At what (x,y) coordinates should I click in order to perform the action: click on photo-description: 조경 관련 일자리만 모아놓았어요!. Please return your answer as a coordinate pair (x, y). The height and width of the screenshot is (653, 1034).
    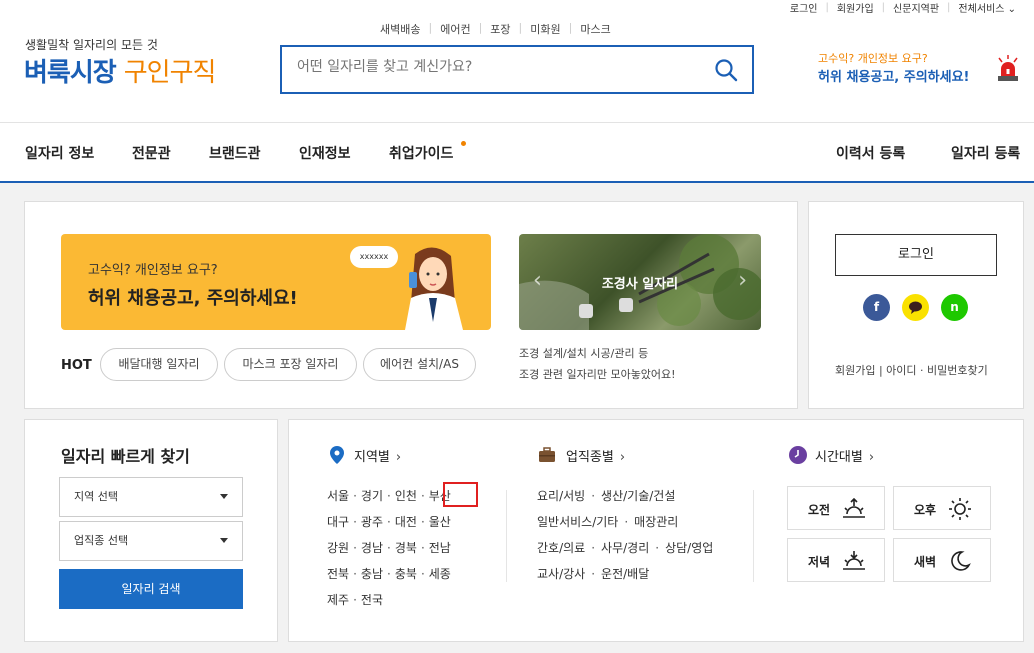
    Looking at the image, I should click on (597, 374).